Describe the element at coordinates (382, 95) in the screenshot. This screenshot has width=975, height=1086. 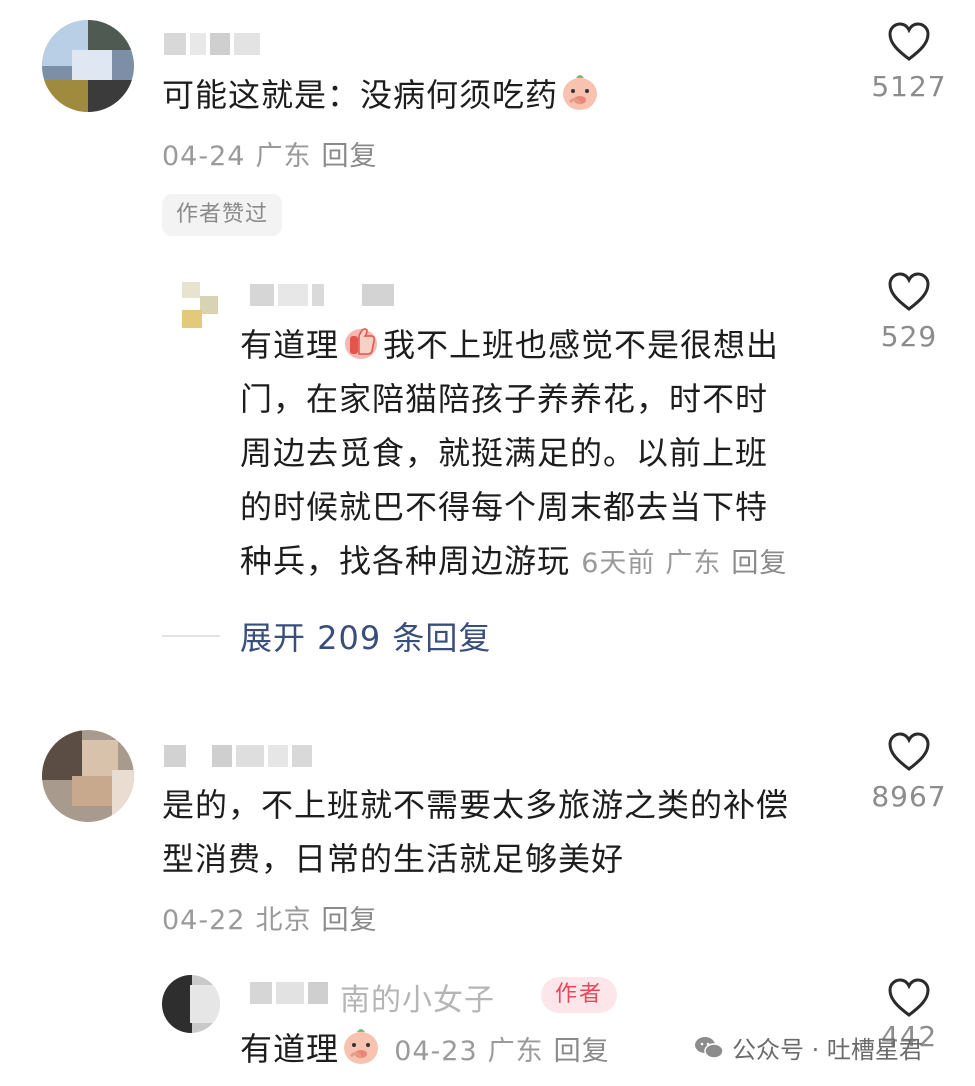
I see `comment-text: 可能这就是：没病何须吃药` at that location.